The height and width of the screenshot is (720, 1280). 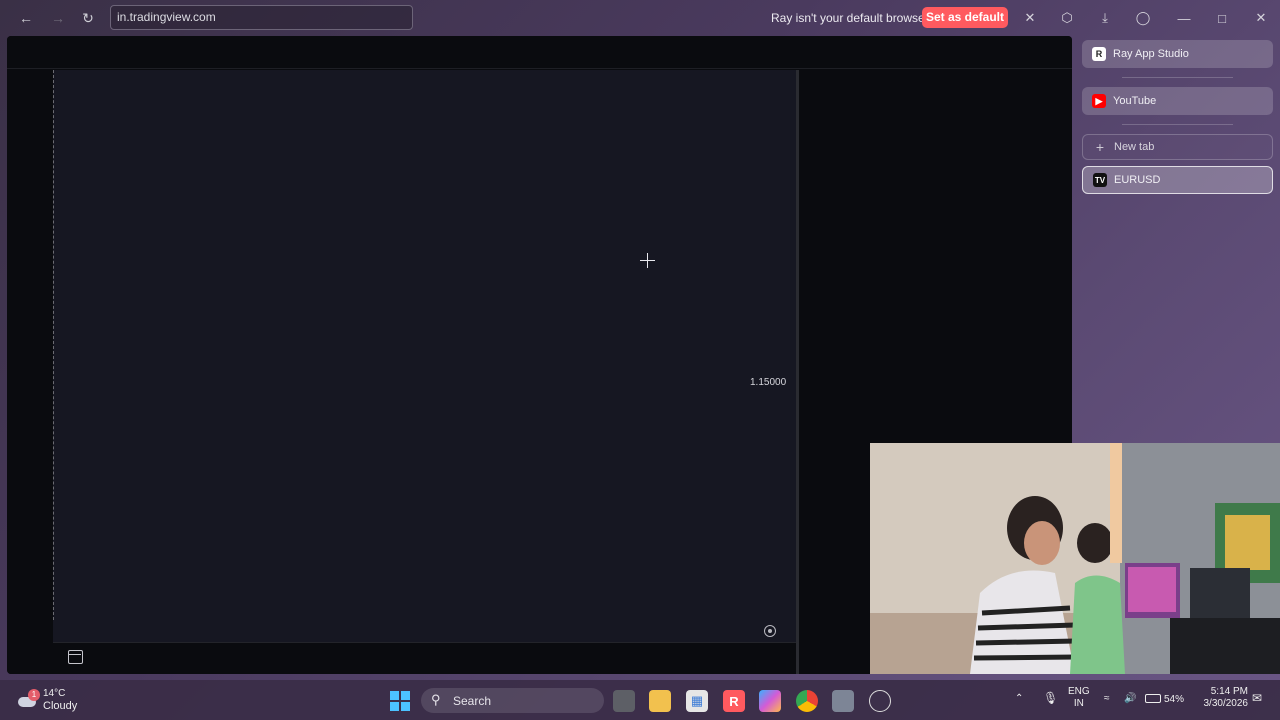 I want to click on tradingview-icon: TV, so click(x=1100, y=180).